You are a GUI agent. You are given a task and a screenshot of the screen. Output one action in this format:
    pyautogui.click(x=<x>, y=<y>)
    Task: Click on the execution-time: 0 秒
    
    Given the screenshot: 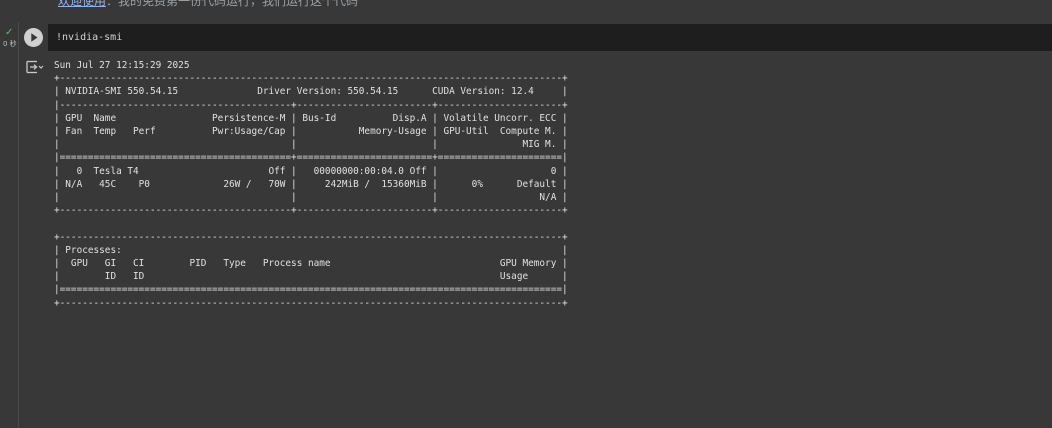 What is the action you would take?
    pyautogui.click(x=10, y=44)
    